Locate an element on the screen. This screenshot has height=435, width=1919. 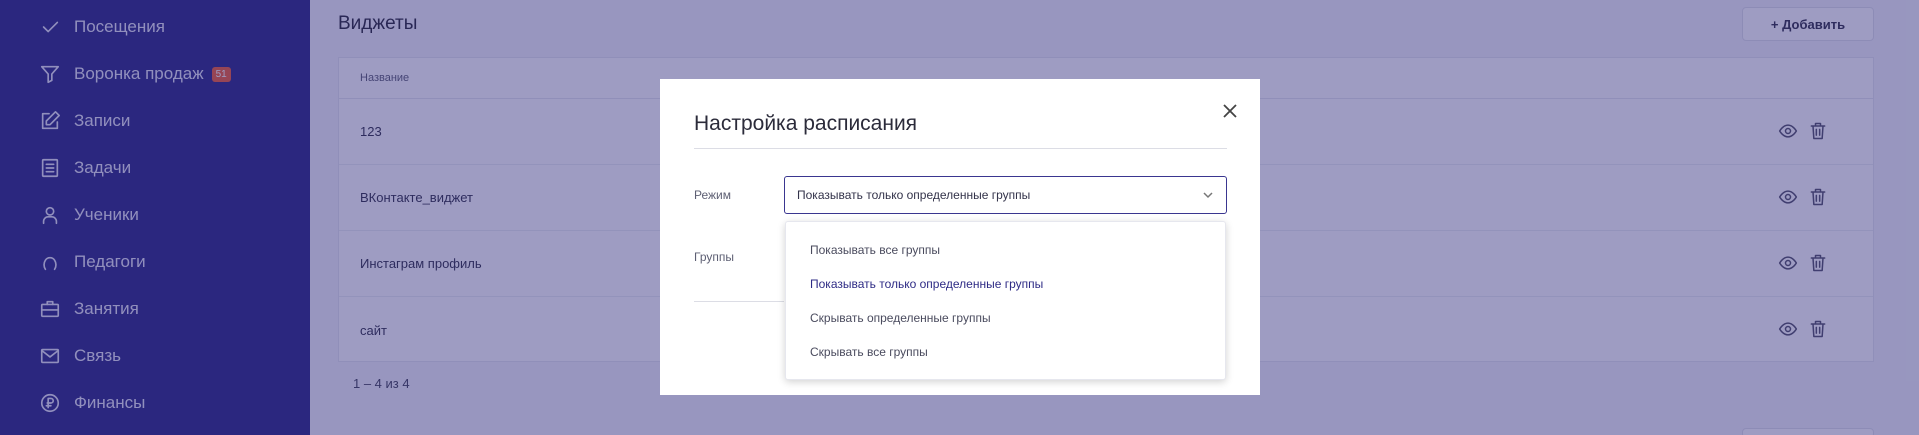
option-hide-all: Скрывать все группы is located at coordinates (869, 352).